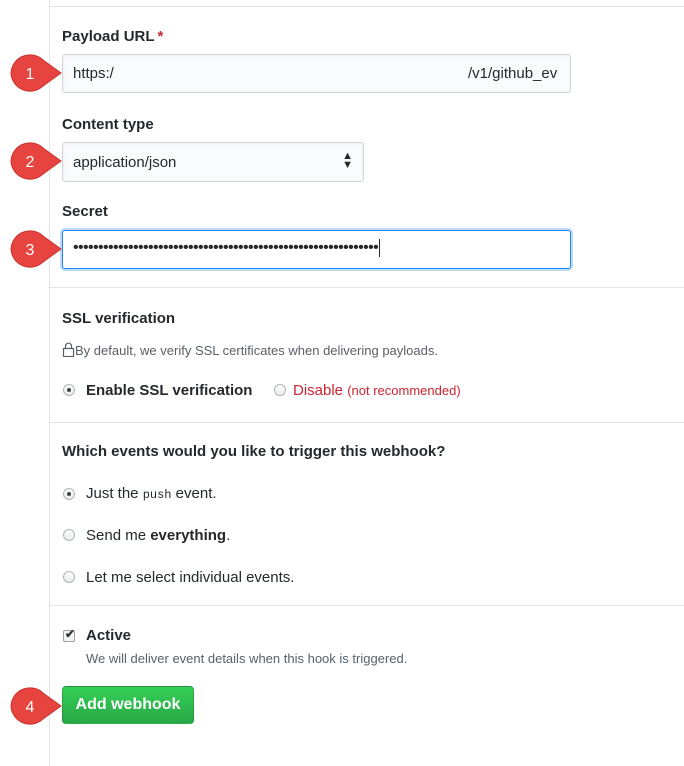  Describe the element at coordinates (194, 493) in the screenshot. I see `events-push-suffix: event.` at that location.